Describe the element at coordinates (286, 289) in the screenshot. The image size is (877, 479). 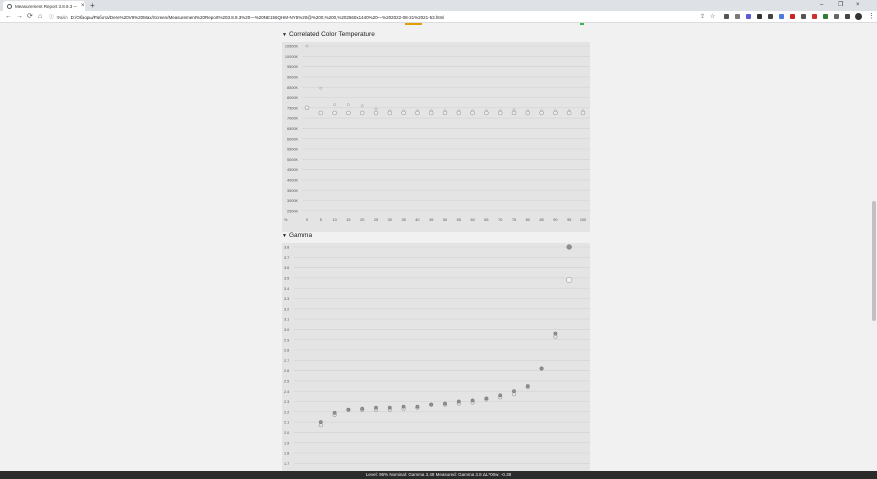
I see `gamma-y-tick-label: 3.4` at that location.